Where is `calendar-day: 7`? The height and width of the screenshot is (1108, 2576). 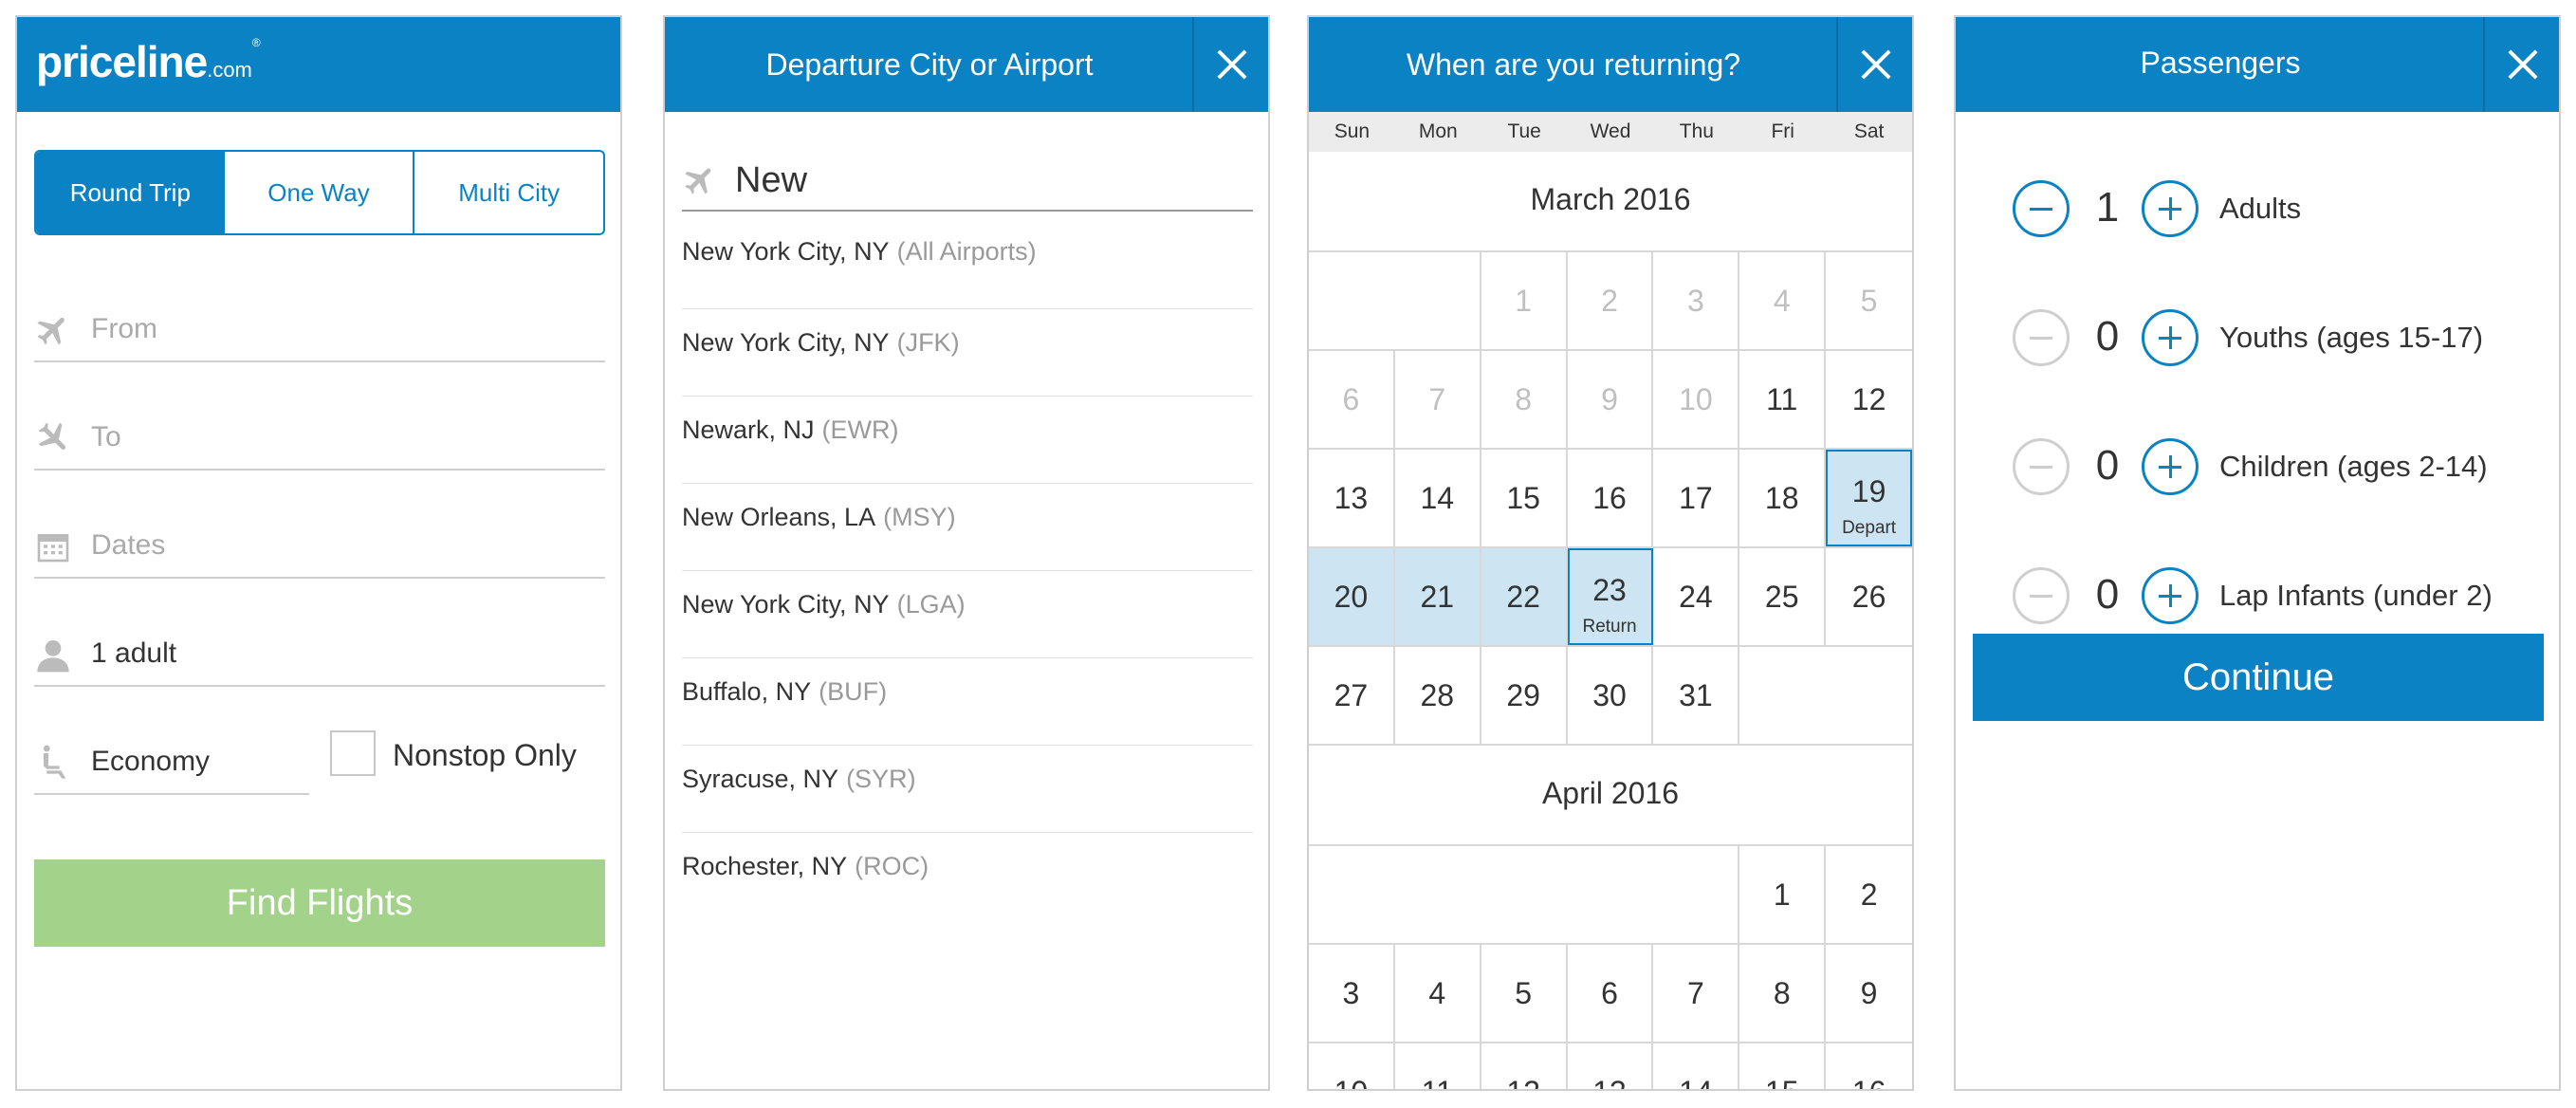 calendar-day: 7 is located at coordinates (1696, 994).